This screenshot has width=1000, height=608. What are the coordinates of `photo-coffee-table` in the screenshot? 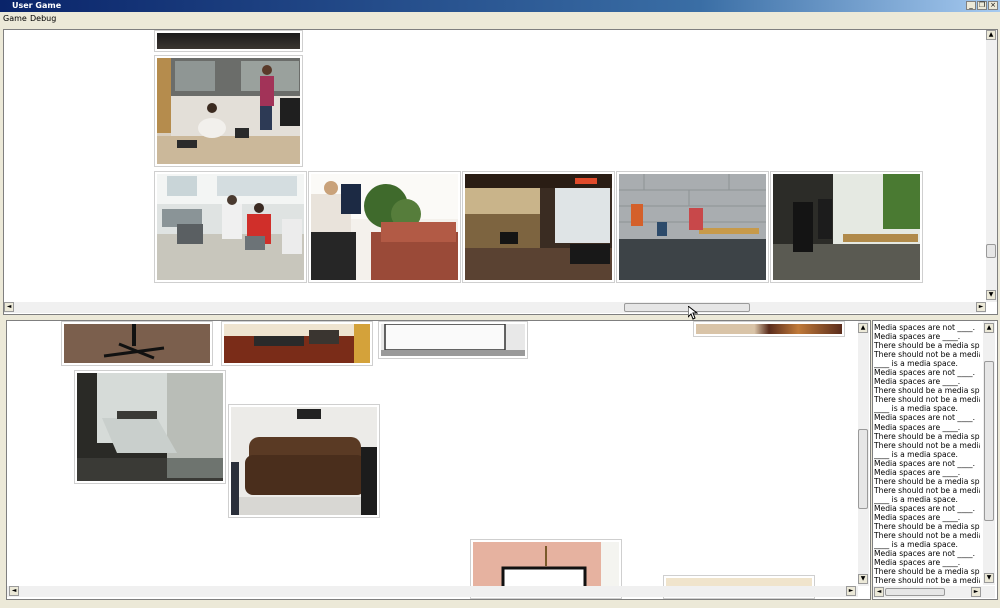 It's located at (297, 343).